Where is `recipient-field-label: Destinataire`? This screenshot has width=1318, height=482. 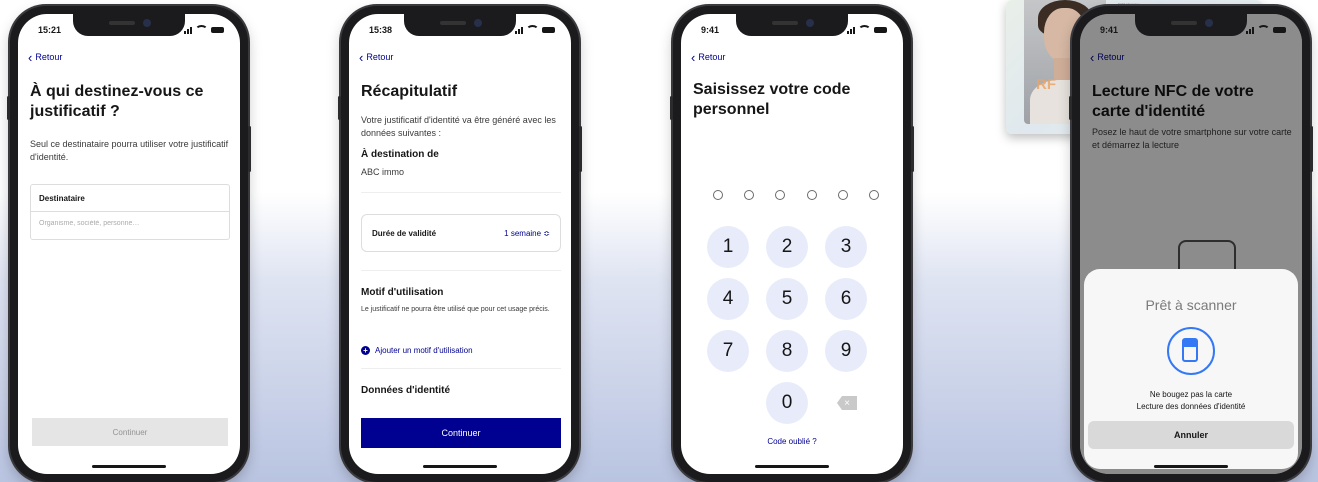 recipient-field-label: Destinataire is located at coordinates (130, 198).